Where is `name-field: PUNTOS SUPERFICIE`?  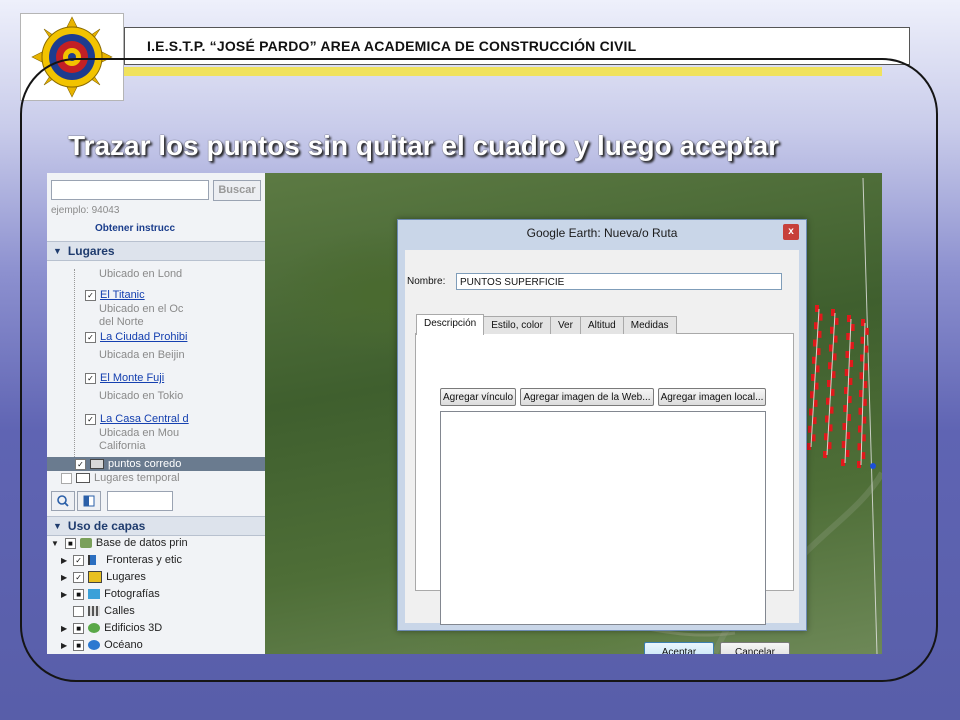
name-field: PUNTOS SUPERFICIE is located at coordinates (619, 281).